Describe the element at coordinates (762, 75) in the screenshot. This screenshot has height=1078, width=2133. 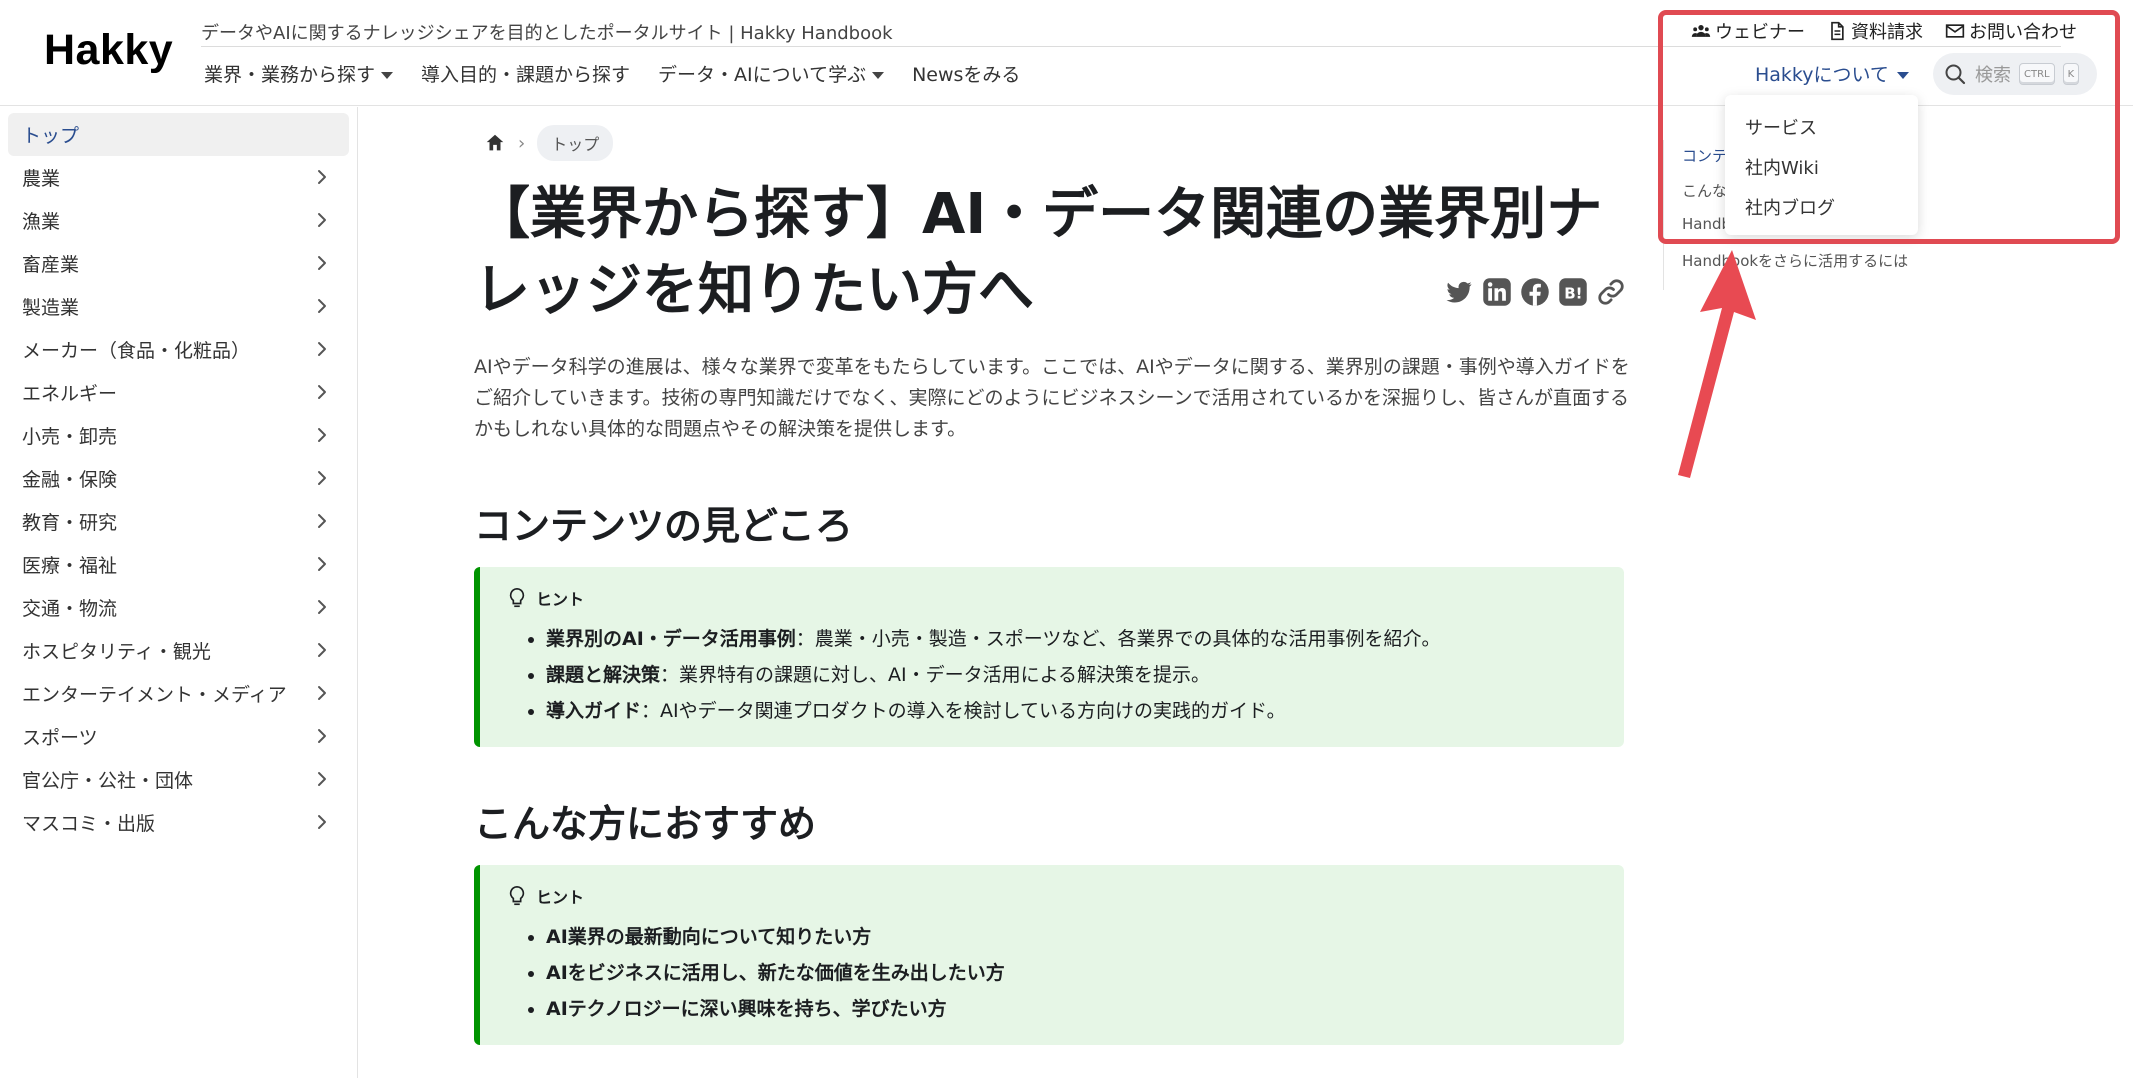
I see `nav-learn-label: データ・AIについて学ぶ` at that location.